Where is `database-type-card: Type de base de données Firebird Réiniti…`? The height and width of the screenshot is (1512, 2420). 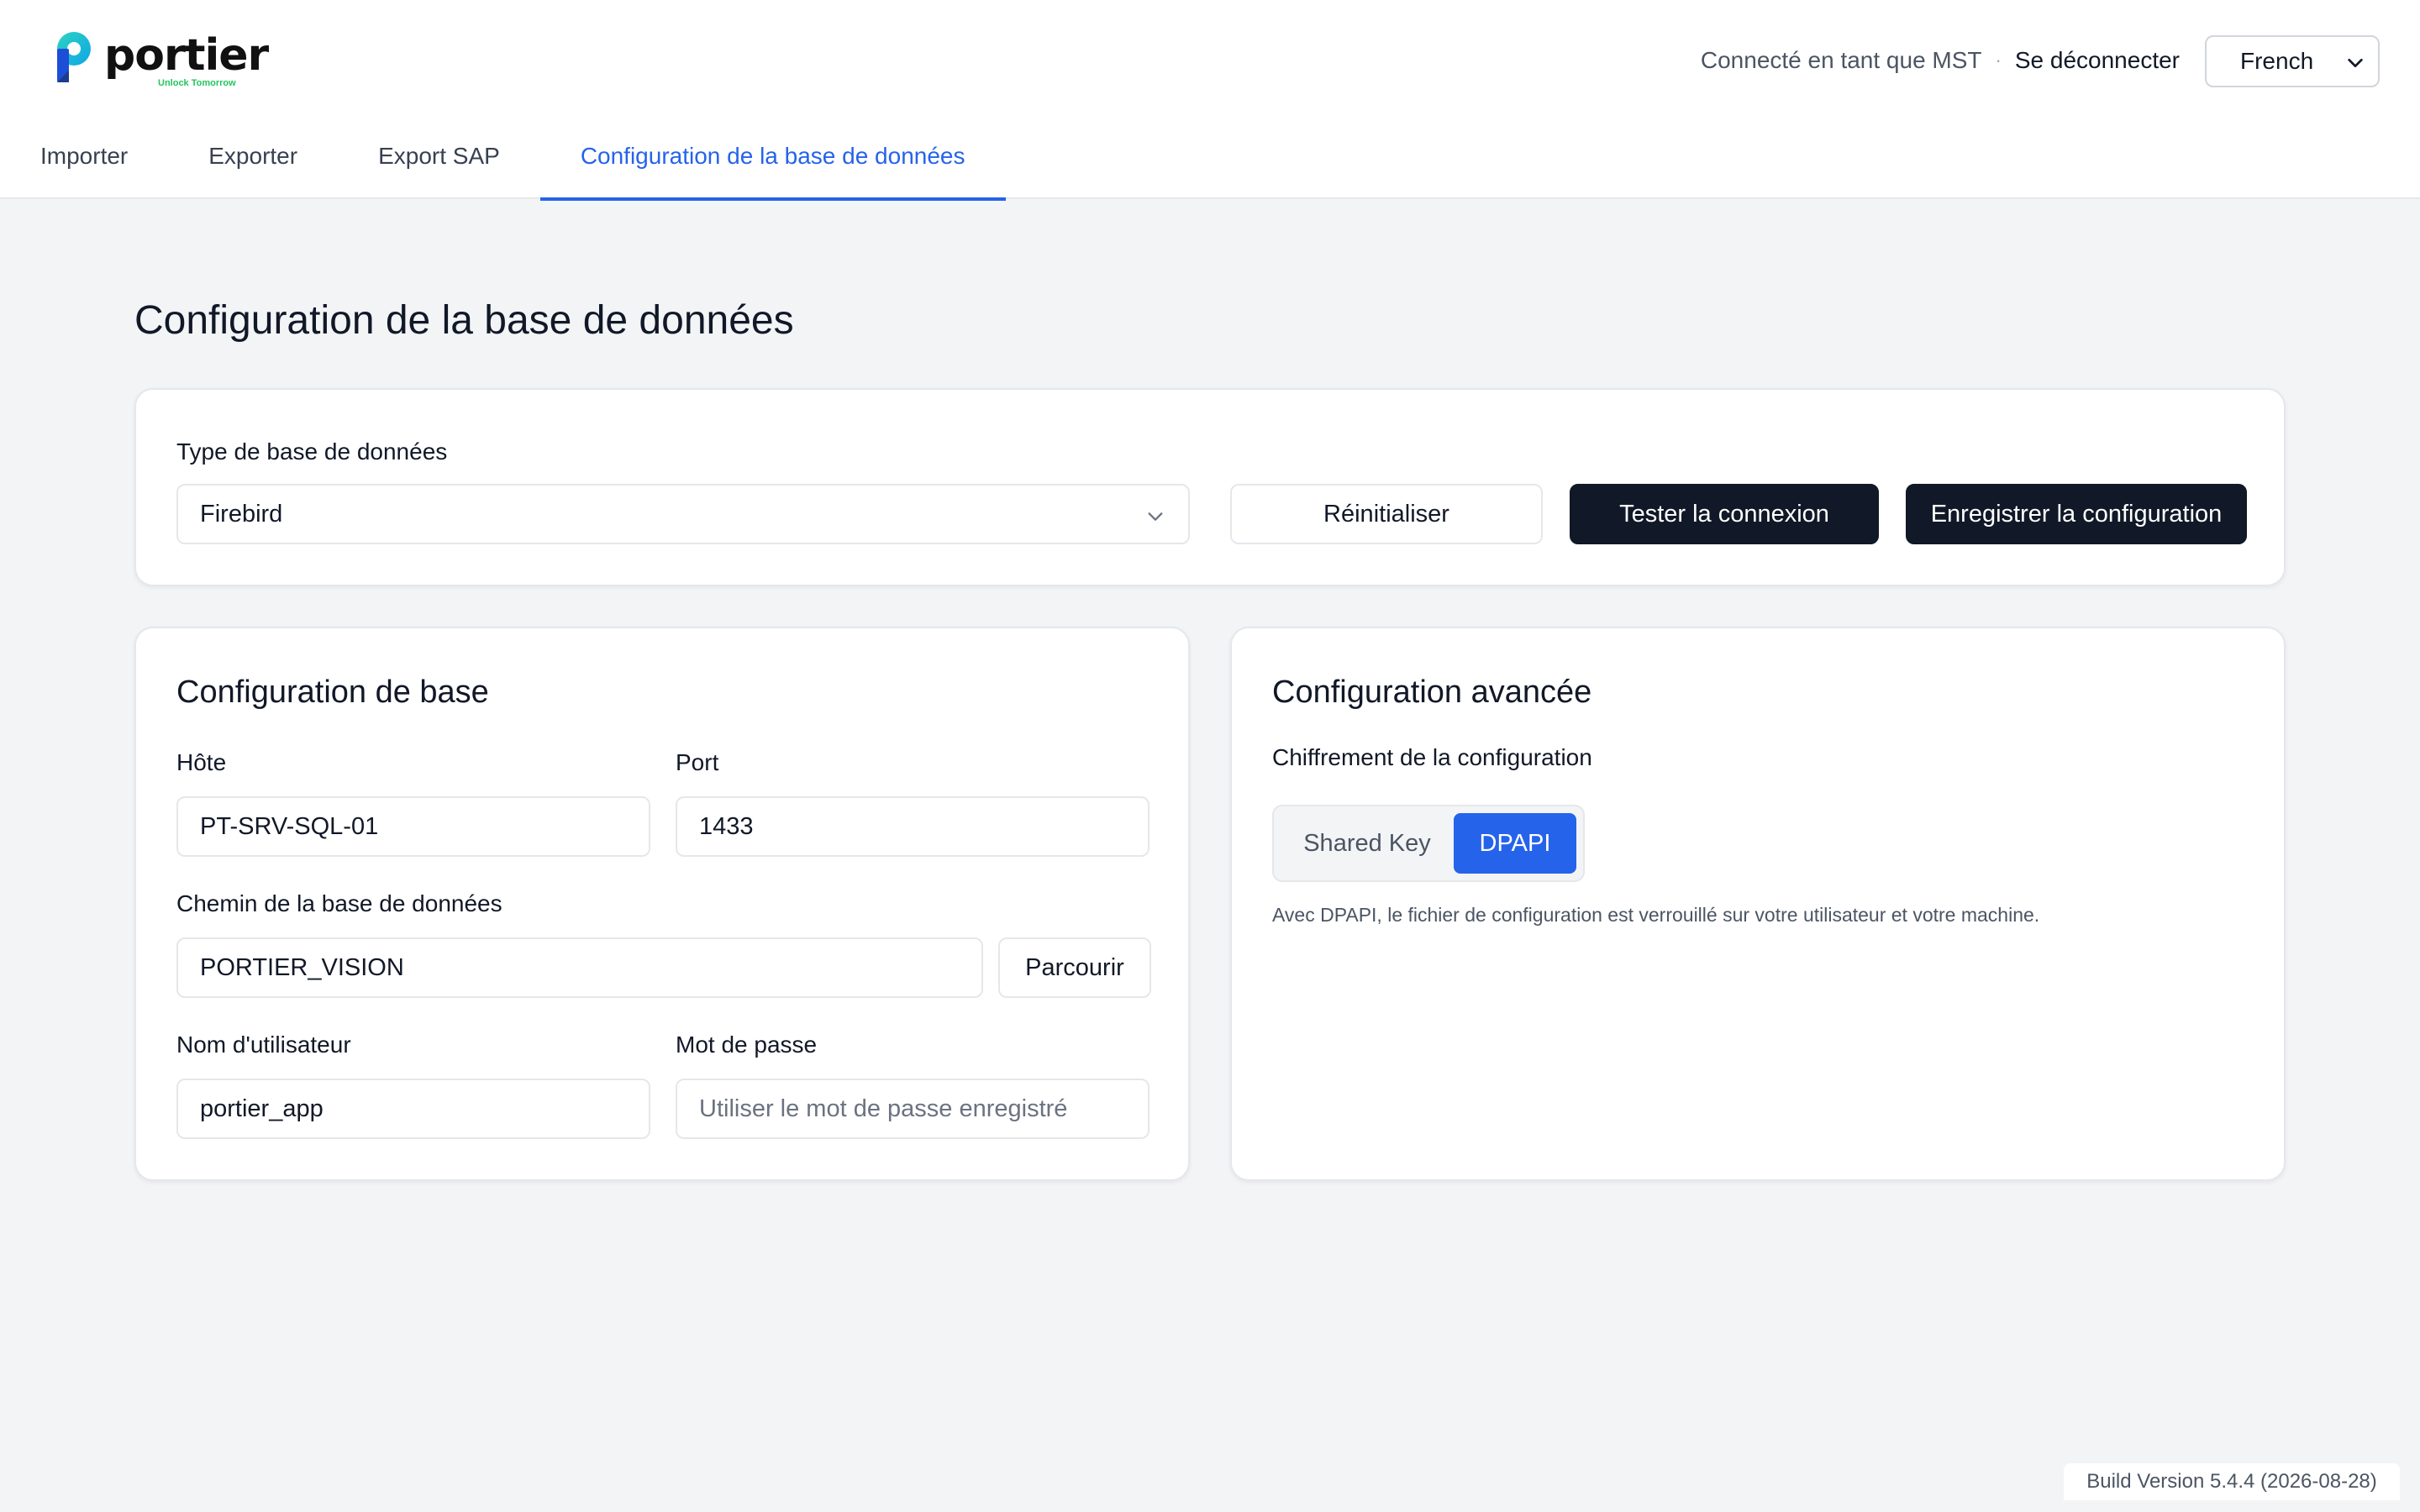
database-type-card: Type de base de données Firebird Réiniti… is located at coordinates (1210, 487).